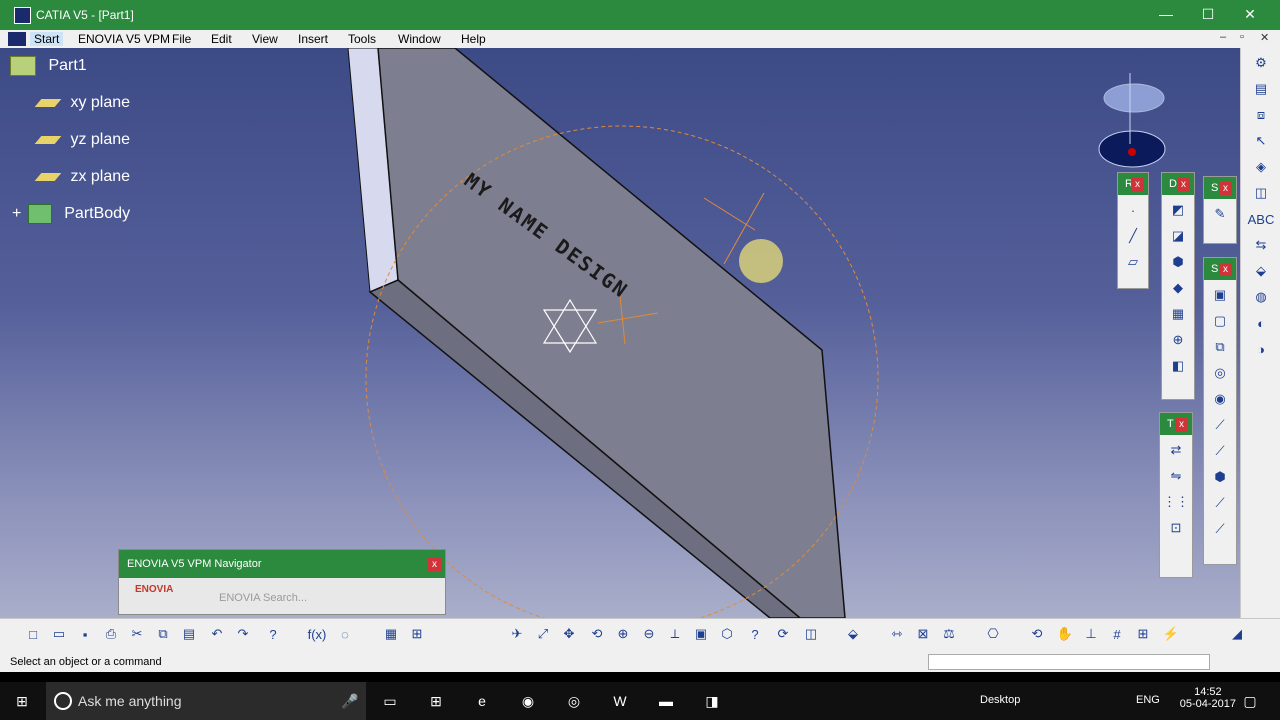 Image resolution: width=1280 pixels, height=720 pixels. I want to click on annotation-icon: ABC, so click(1261, 219).